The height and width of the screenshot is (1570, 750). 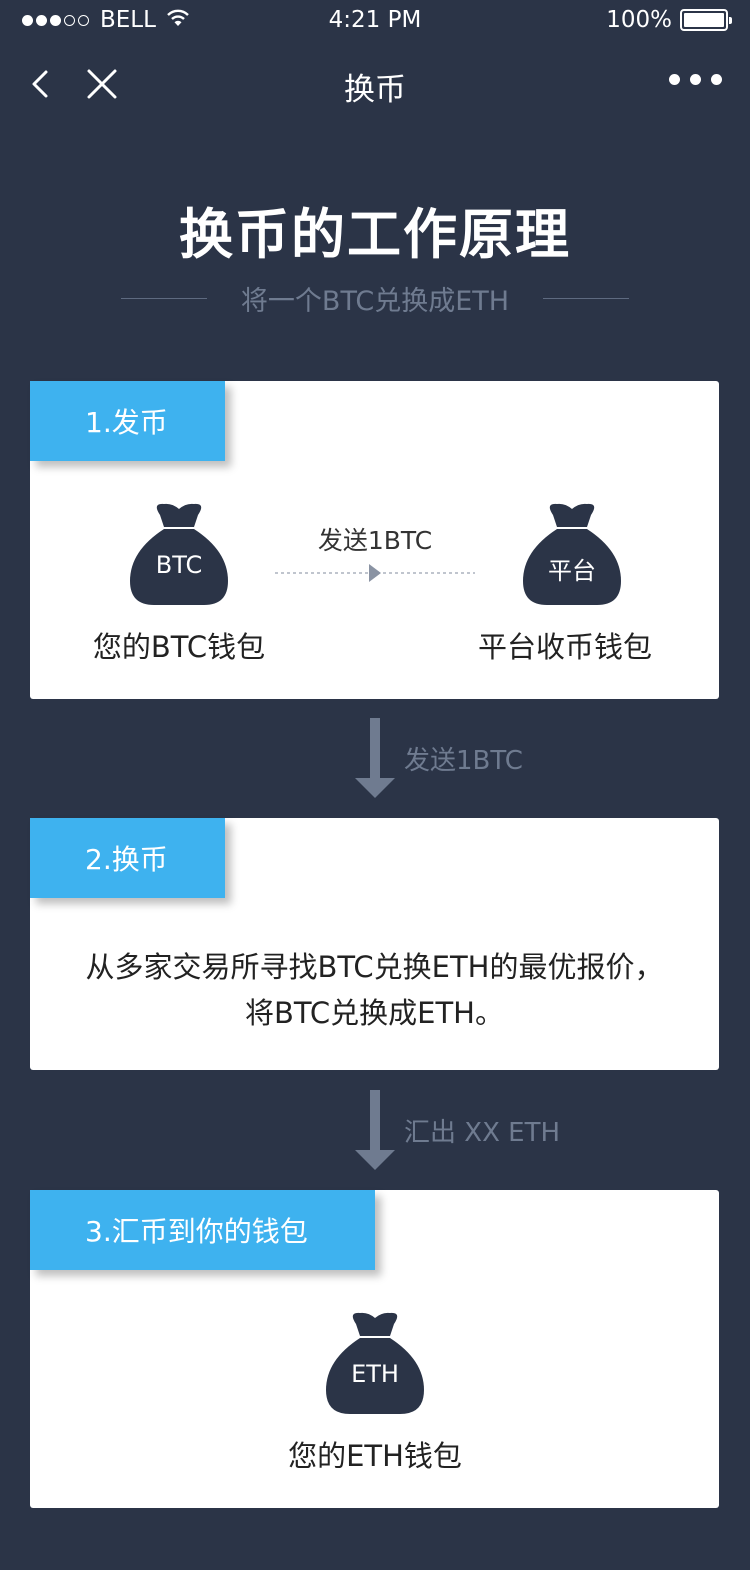 What do you see at coordinates (375, 20) in the screenshot?
I see `status-bar: BELL 4:21 PM 100%` at bounding box center [375, 20].